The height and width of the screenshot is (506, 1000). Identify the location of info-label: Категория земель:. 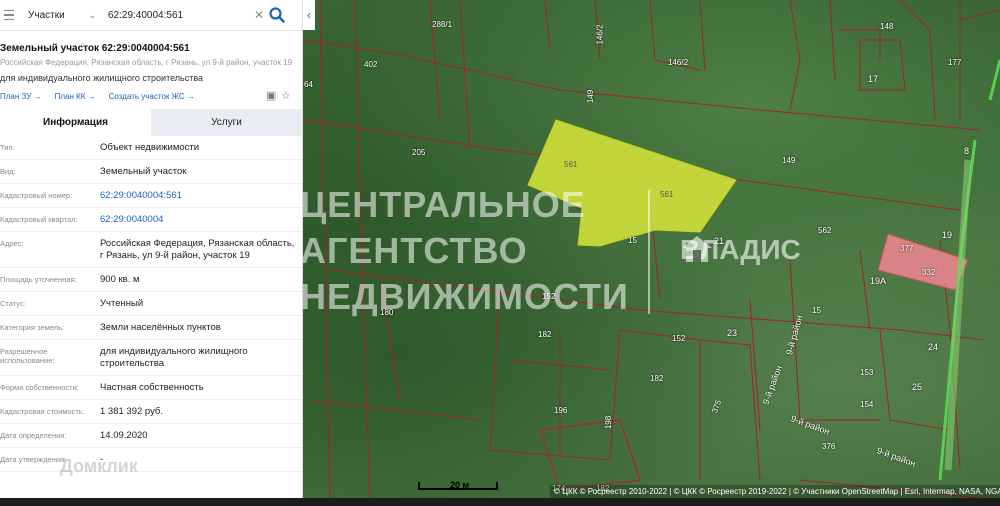
(32, 327).